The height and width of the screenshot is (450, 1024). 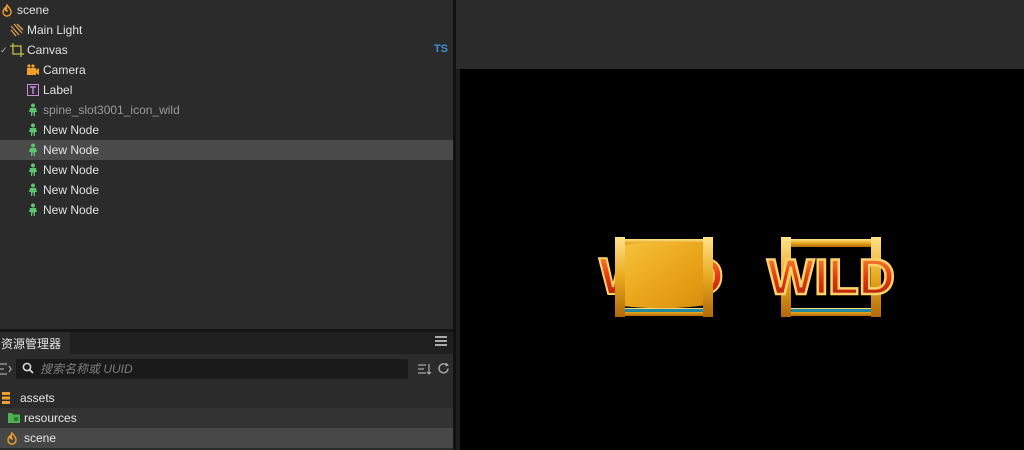 I want to click on assets-header: 资源管理器, so click(x=226, y=343).